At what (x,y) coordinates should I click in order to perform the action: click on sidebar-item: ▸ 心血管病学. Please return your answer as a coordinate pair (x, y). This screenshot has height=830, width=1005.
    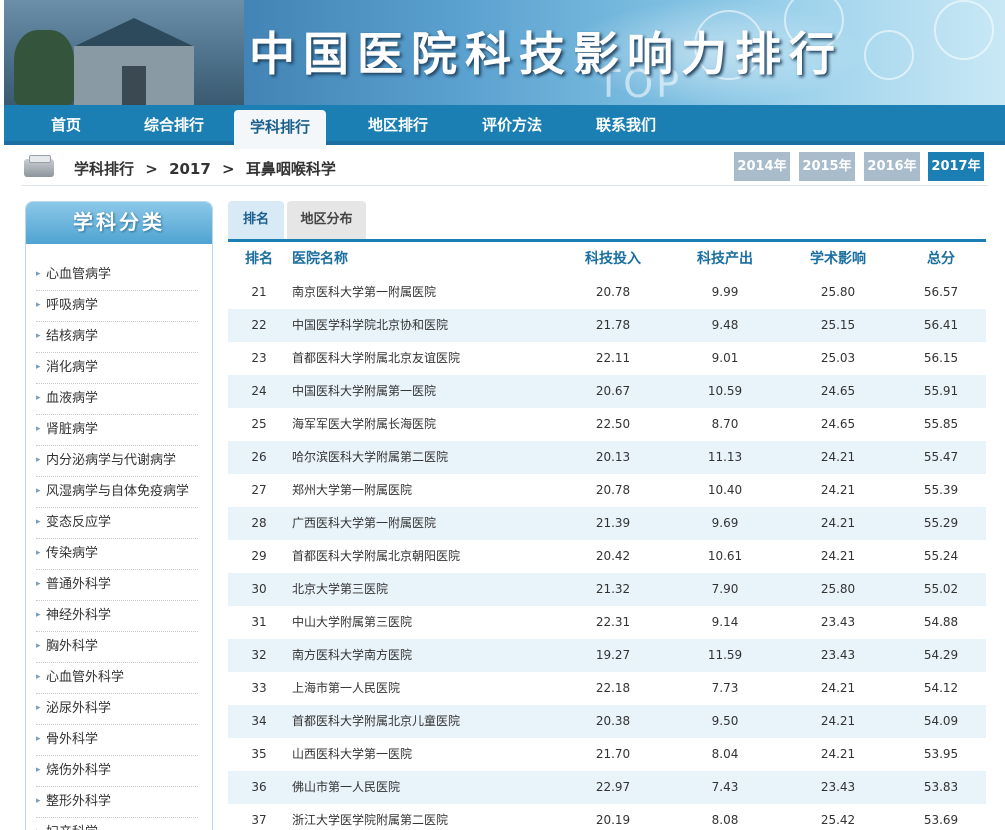
    Looking at the image, I should click on (117, 275).